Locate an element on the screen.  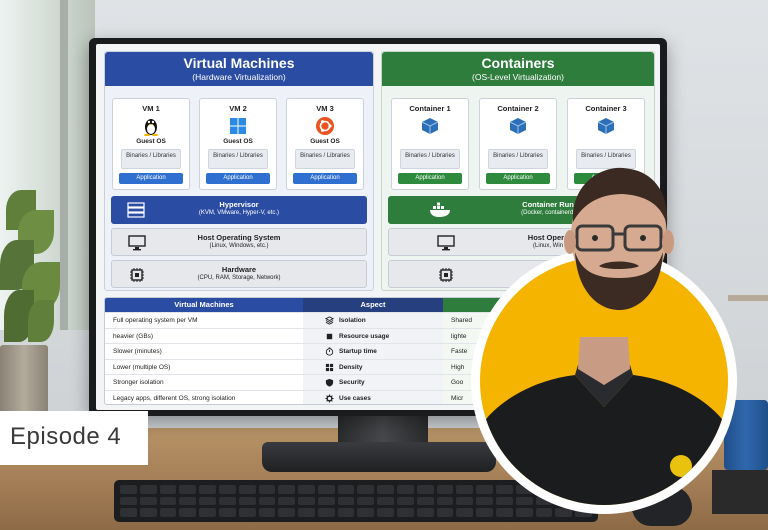
vm-card-name: VM 3 is located at coordinates (325, 108).